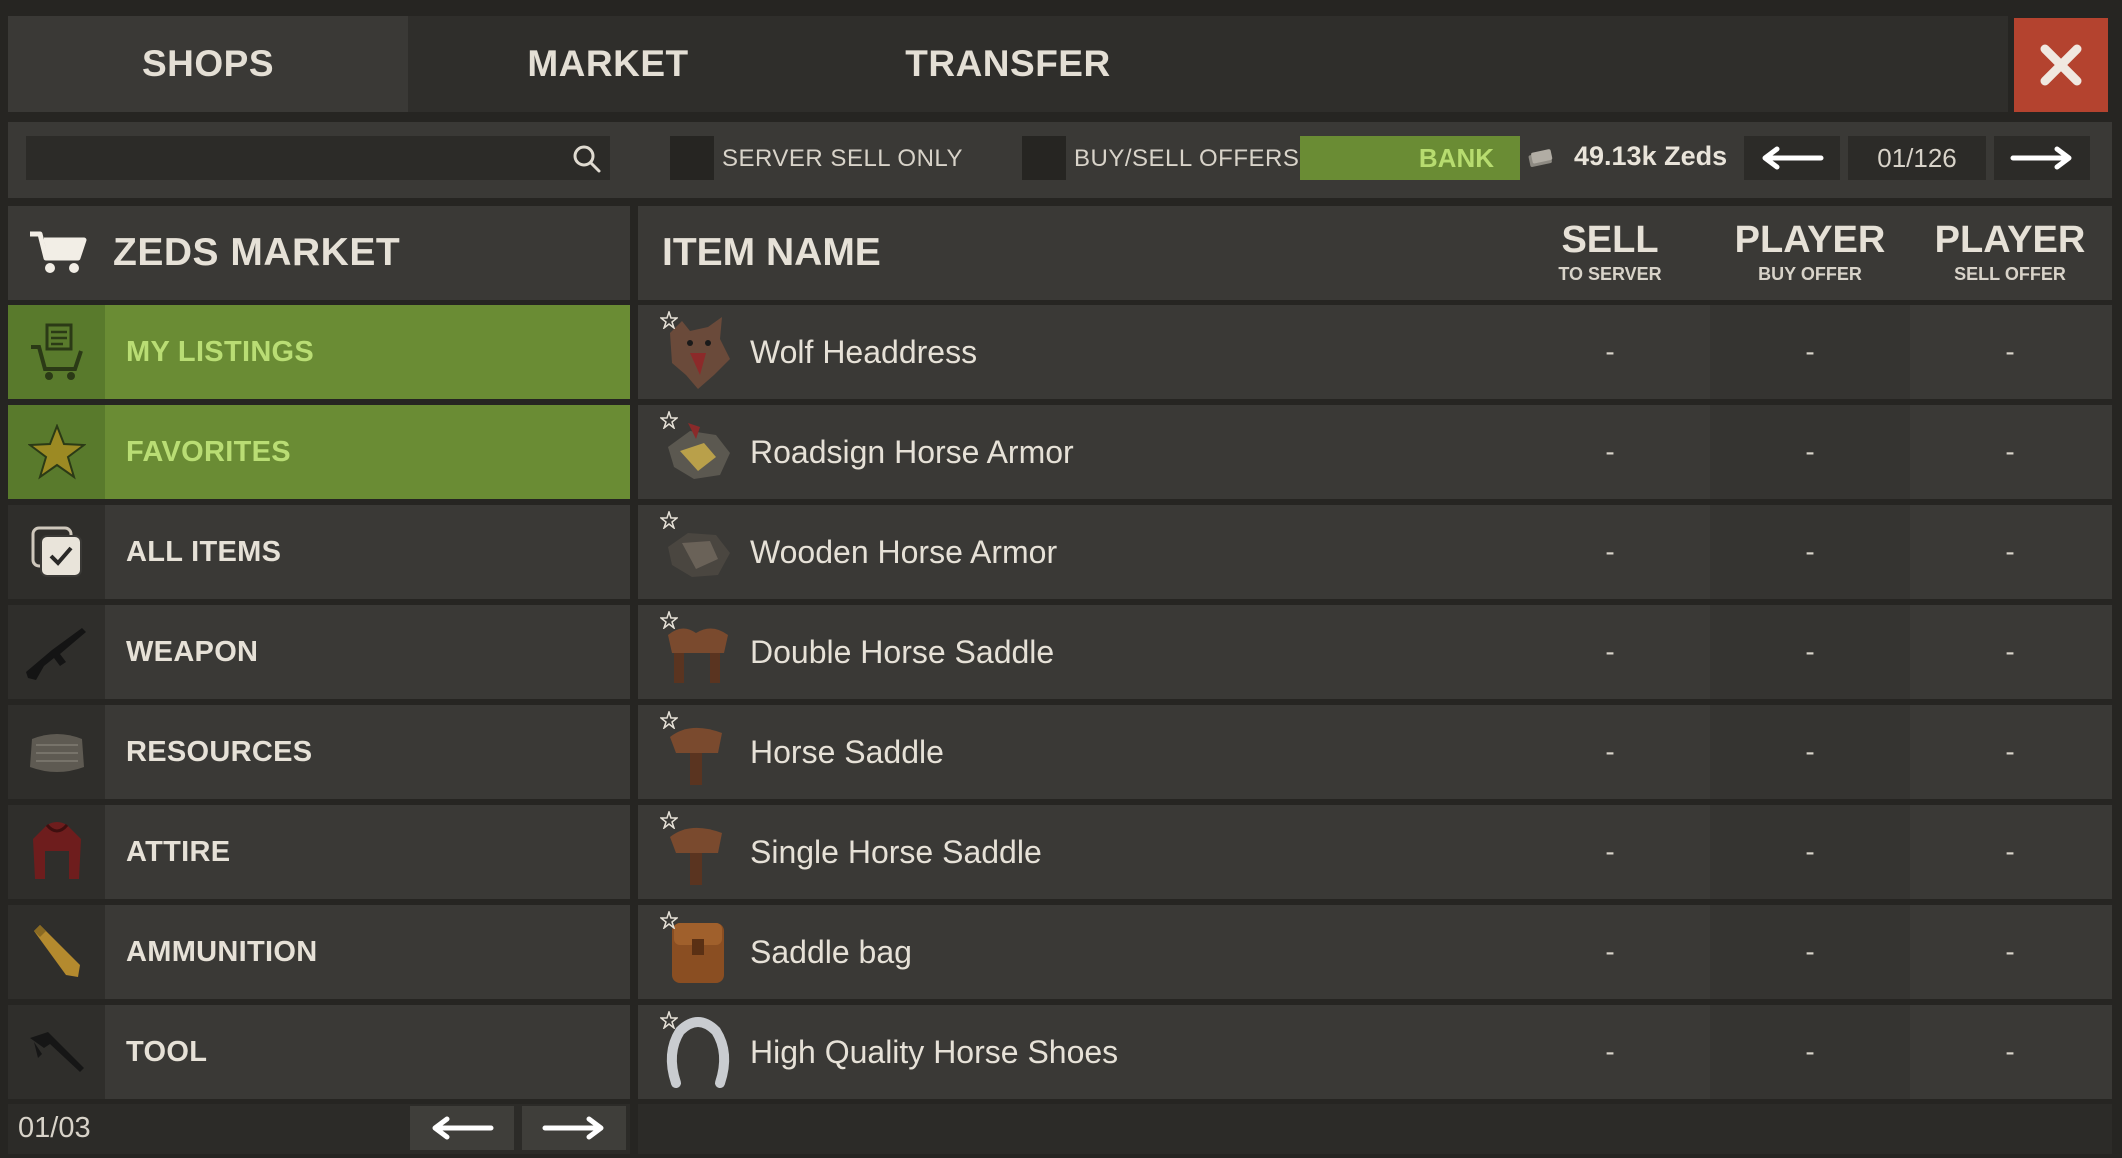  Describe the element at coordinates (219, 751) in the screenshot. I see `sidebar-item-label: RESOURCES` at that location.